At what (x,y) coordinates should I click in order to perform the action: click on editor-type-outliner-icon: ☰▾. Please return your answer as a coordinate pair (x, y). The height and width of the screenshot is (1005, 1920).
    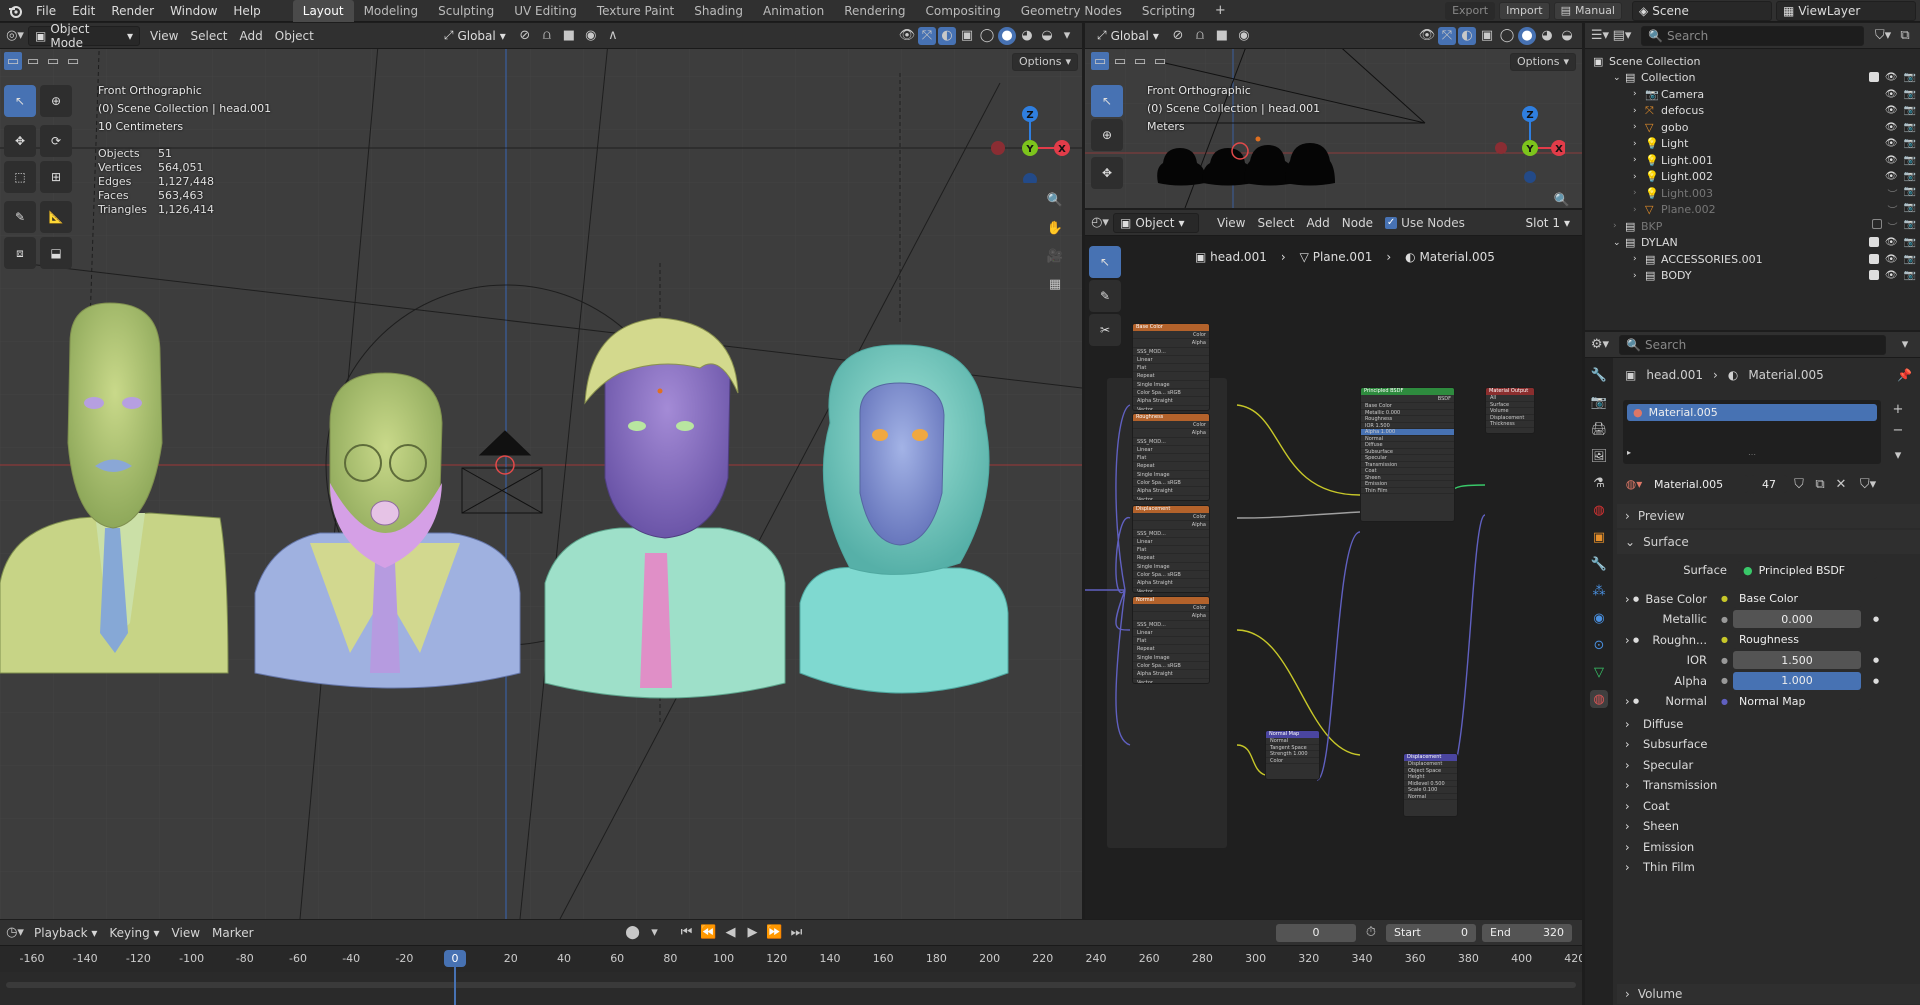
    Looking at the image, I should click on (1600, 36).